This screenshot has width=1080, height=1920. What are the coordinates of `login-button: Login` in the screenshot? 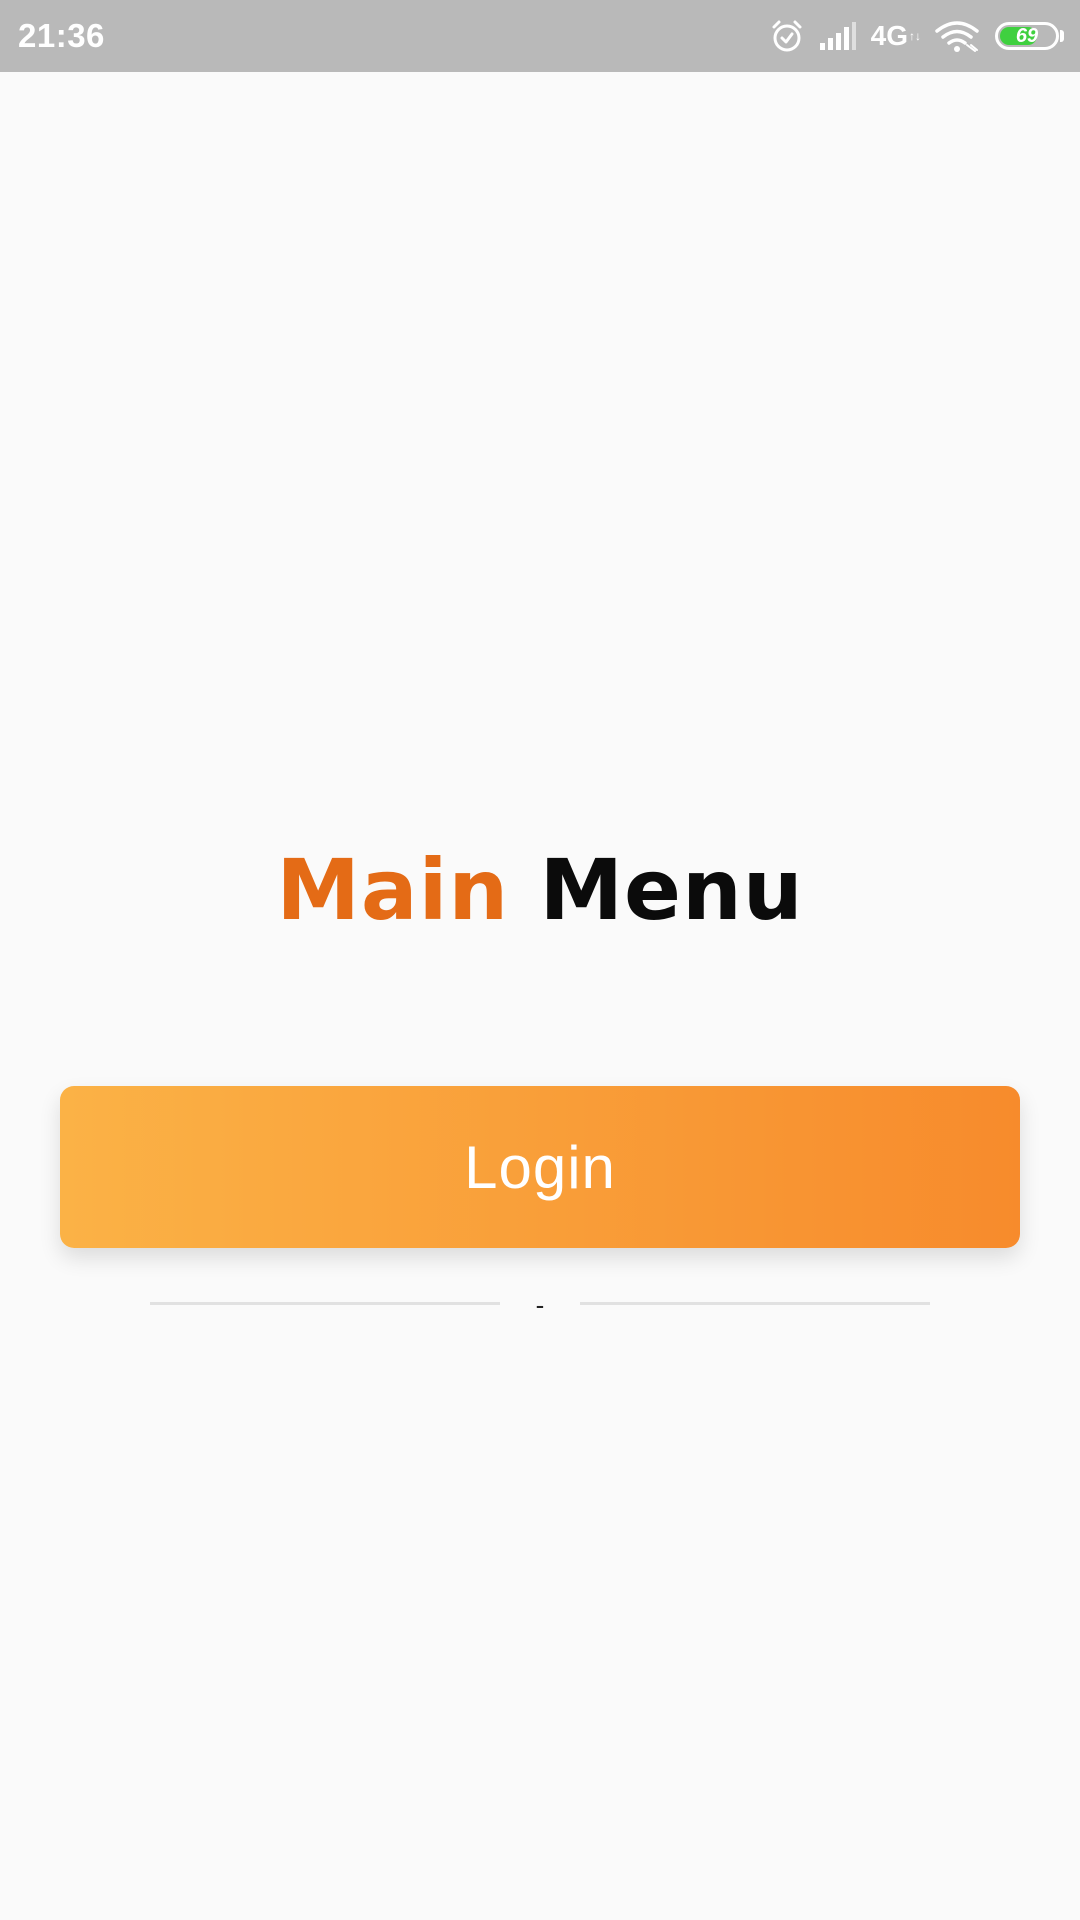 It's located at (540, 1167).